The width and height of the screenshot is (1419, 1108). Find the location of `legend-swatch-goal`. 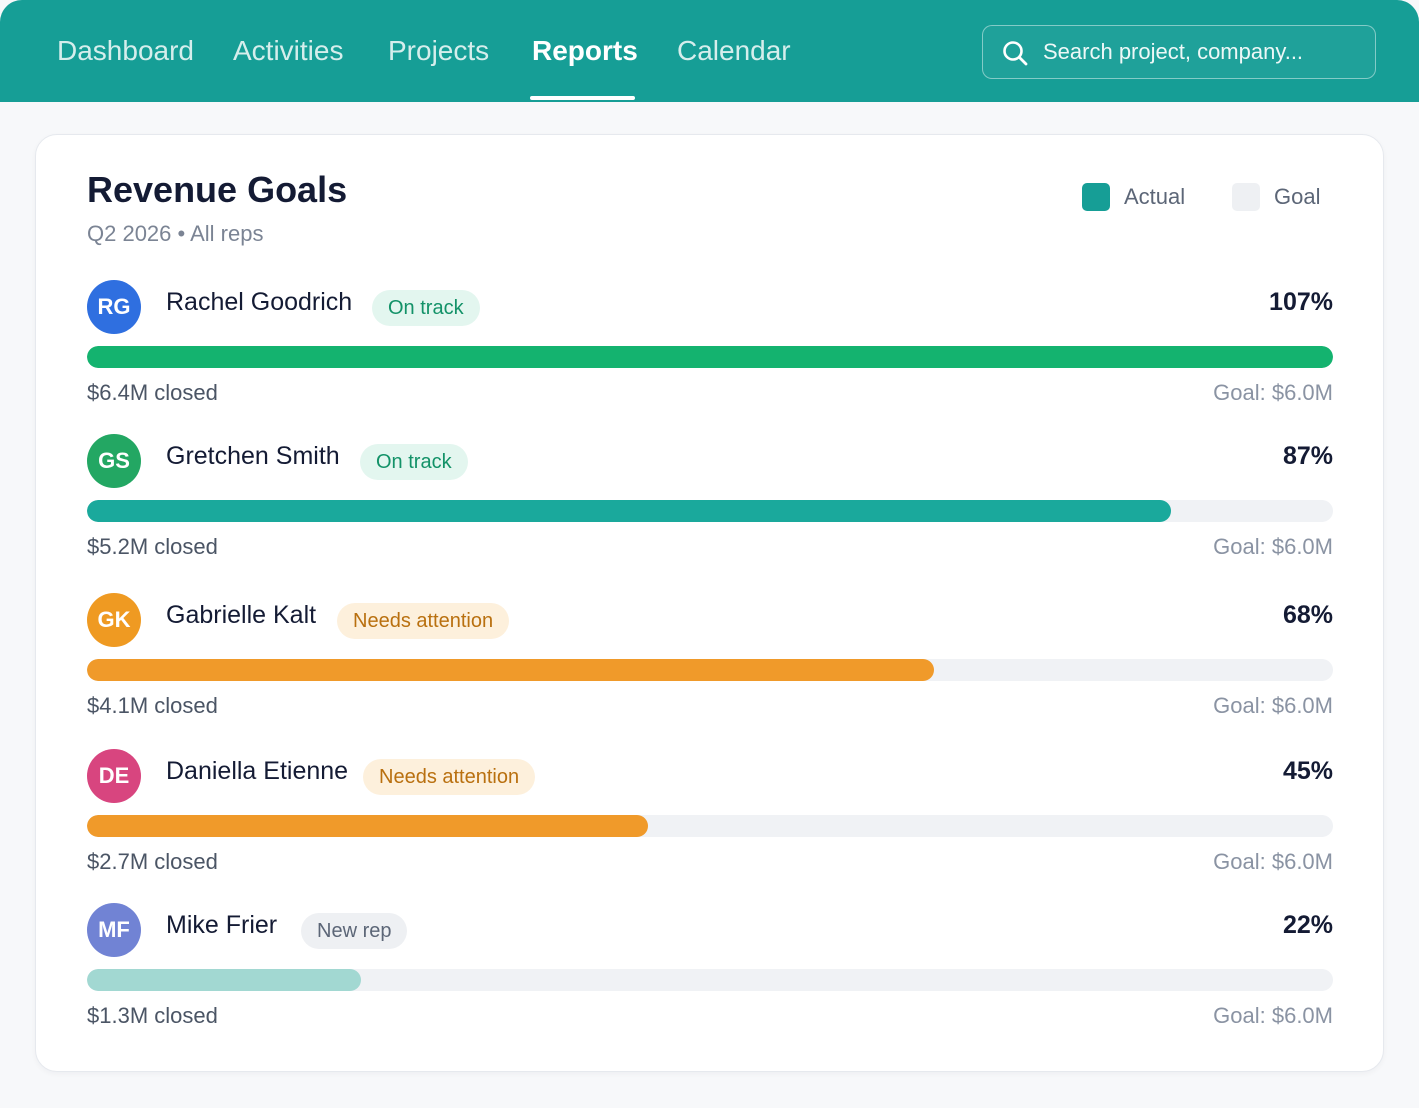

legend-swatch-goal is located at coordinates (1246, 197).